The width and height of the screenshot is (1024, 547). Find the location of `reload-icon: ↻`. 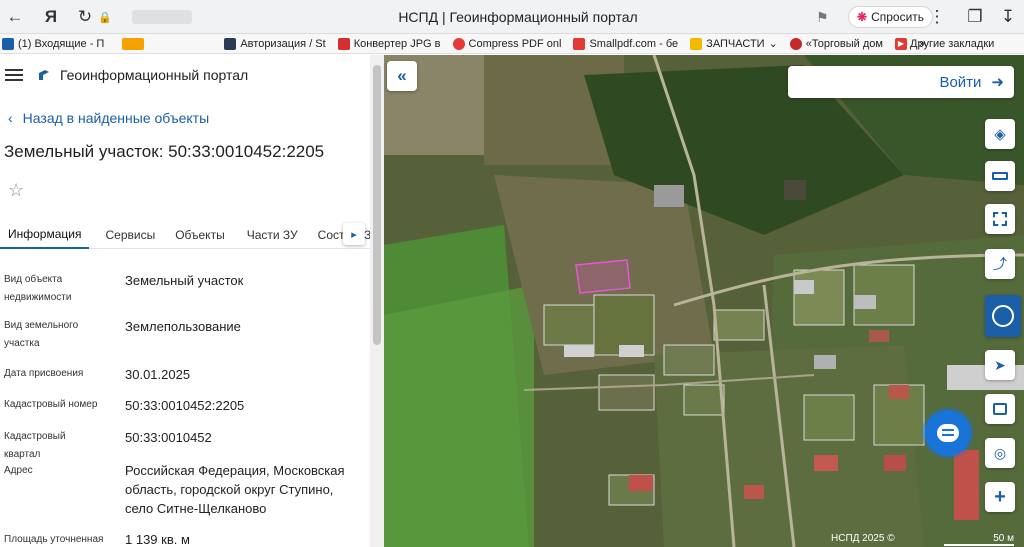

reload-icon: ↻ is located at coordinates (85, 17).